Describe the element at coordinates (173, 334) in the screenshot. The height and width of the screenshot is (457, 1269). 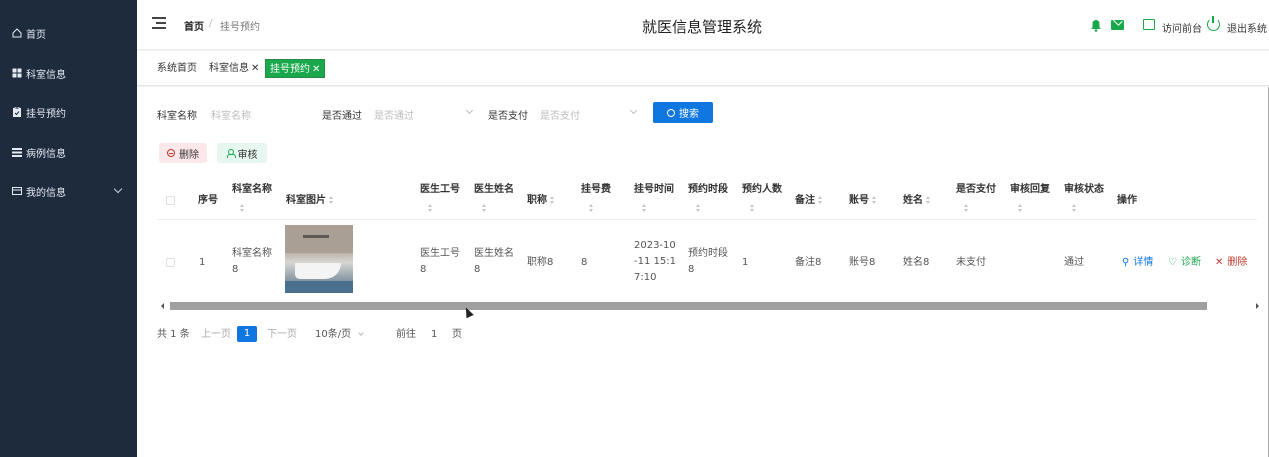
I see `pagination-total: 共 1 条` at that location.